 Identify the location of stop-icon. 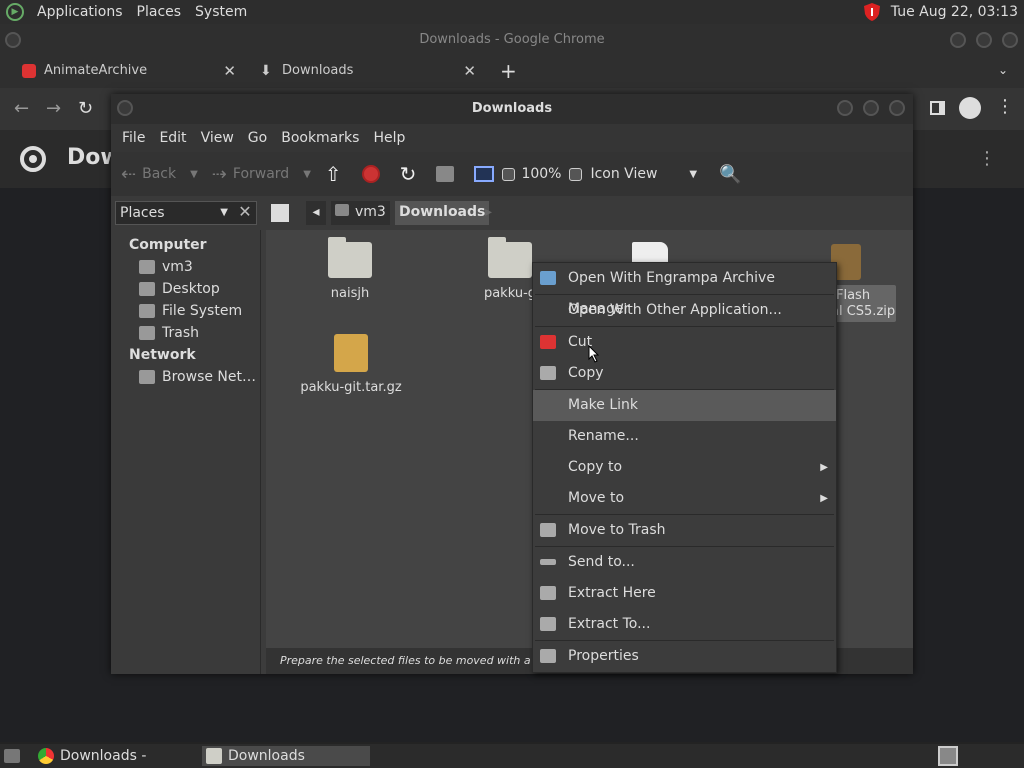
(370, 174).